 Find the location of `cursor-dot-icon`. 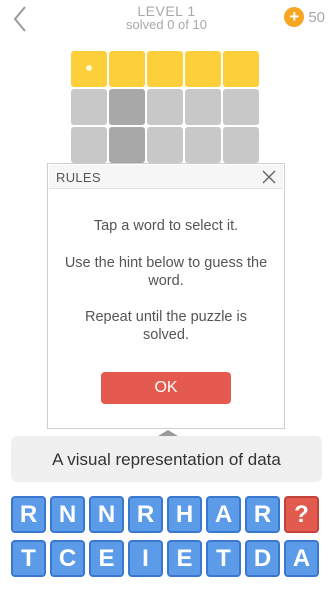

cursor-dot-icon is located at coordinates (89, 68).